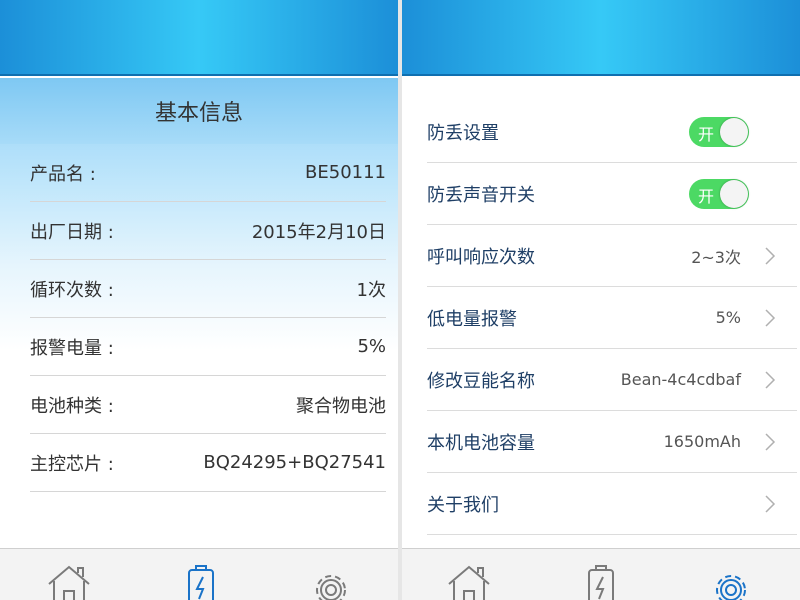 This screenshot has width=800, height=600. I want to click on info-row-alarm-level: 报警电量 : 5%, so click(208, 347).